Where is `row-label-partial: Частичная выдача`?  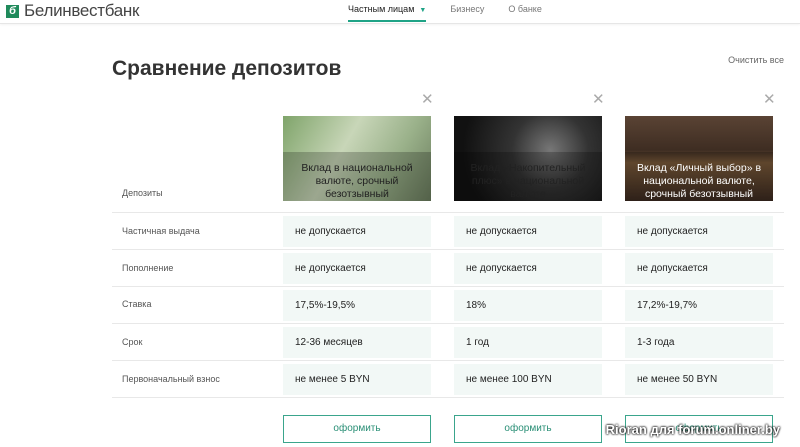
row-label-partial: Частичная выдача is located at coordinates (161, 231).